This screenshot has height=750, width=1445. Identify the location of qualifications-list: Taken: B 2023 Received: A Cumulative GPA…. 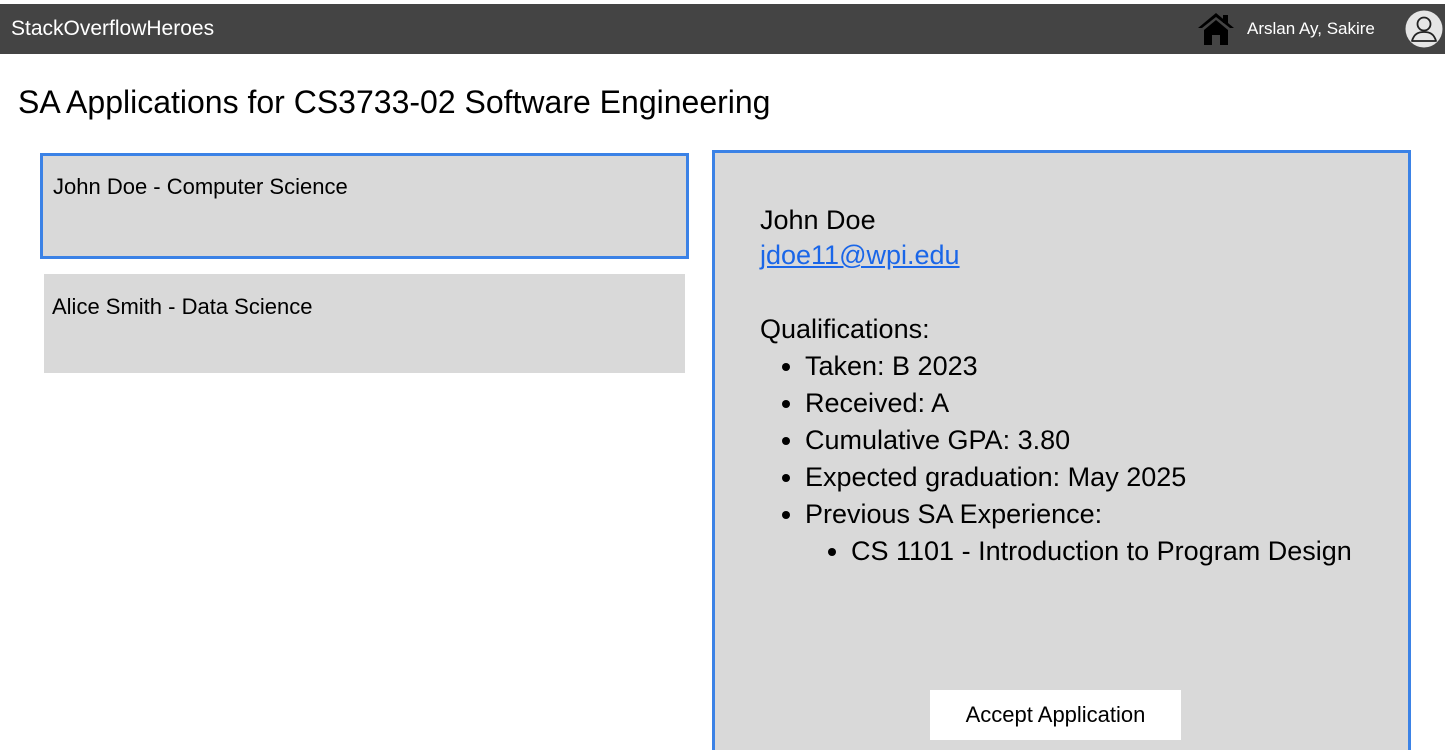
(1082, 459).